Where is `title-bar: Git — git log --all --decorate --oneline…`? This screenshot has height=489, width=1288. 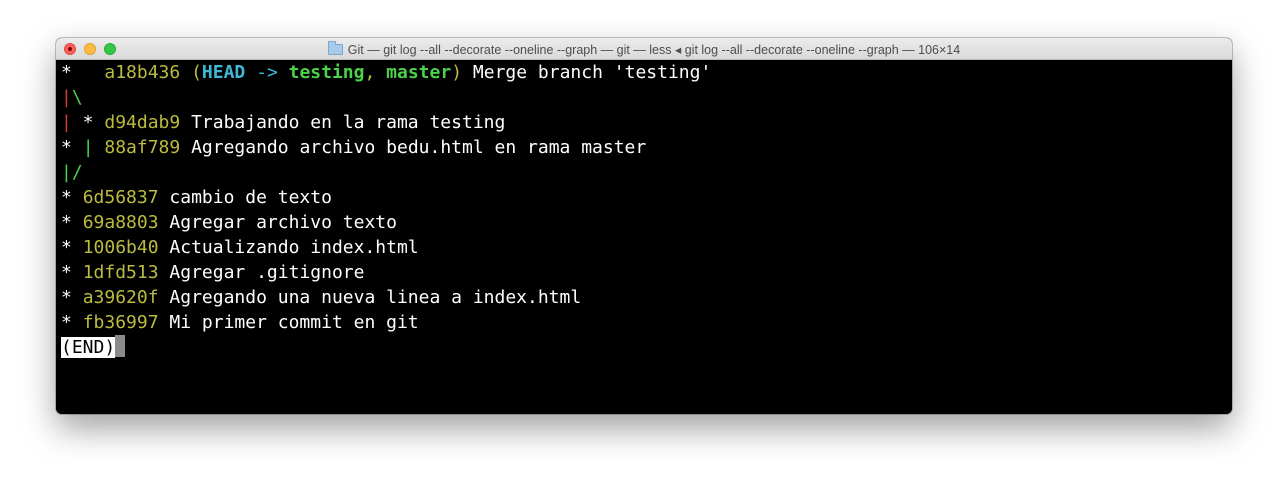
title-bar: Git — git log --all --decorate --oneline… is located at coordinates (644, 49).